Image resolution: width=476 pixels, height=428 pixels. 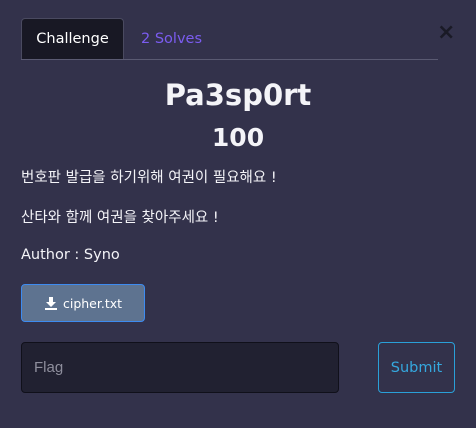 What do you see at coordinates (238, 137) in the screenshot?
I see `challenge-points: 100` at bounding box center [238, 137].